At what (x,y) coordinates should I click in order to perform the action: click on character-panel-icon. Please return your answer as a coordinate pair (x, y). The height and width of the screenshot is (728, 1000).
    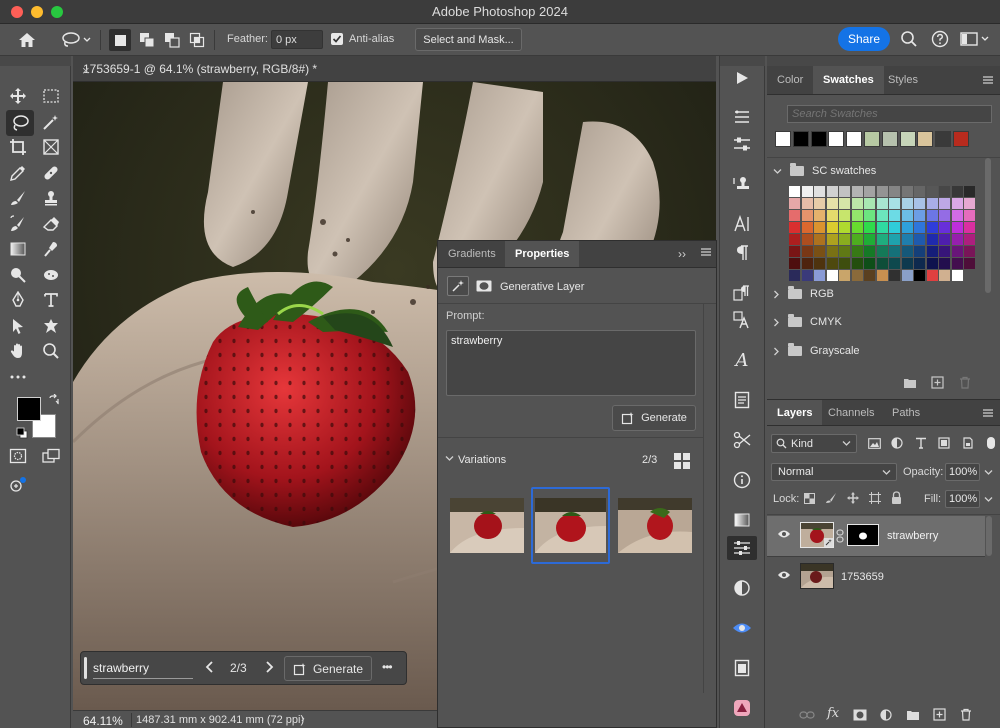
    Looking at the image, I should click on (742, 224).